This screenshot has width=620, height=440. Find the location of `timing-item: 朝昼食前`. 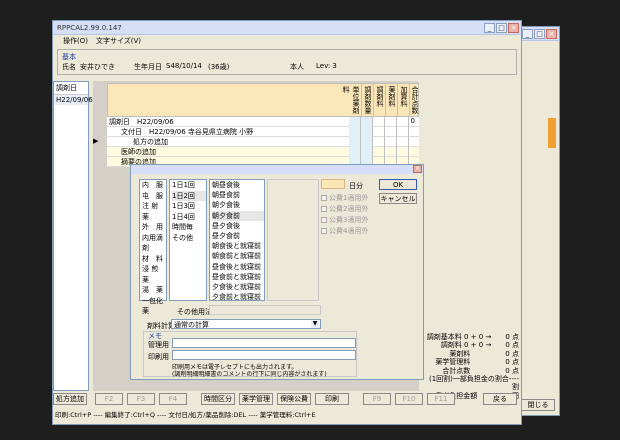

timing-item: 朝昼食前 is located at coordinates (238, 195).